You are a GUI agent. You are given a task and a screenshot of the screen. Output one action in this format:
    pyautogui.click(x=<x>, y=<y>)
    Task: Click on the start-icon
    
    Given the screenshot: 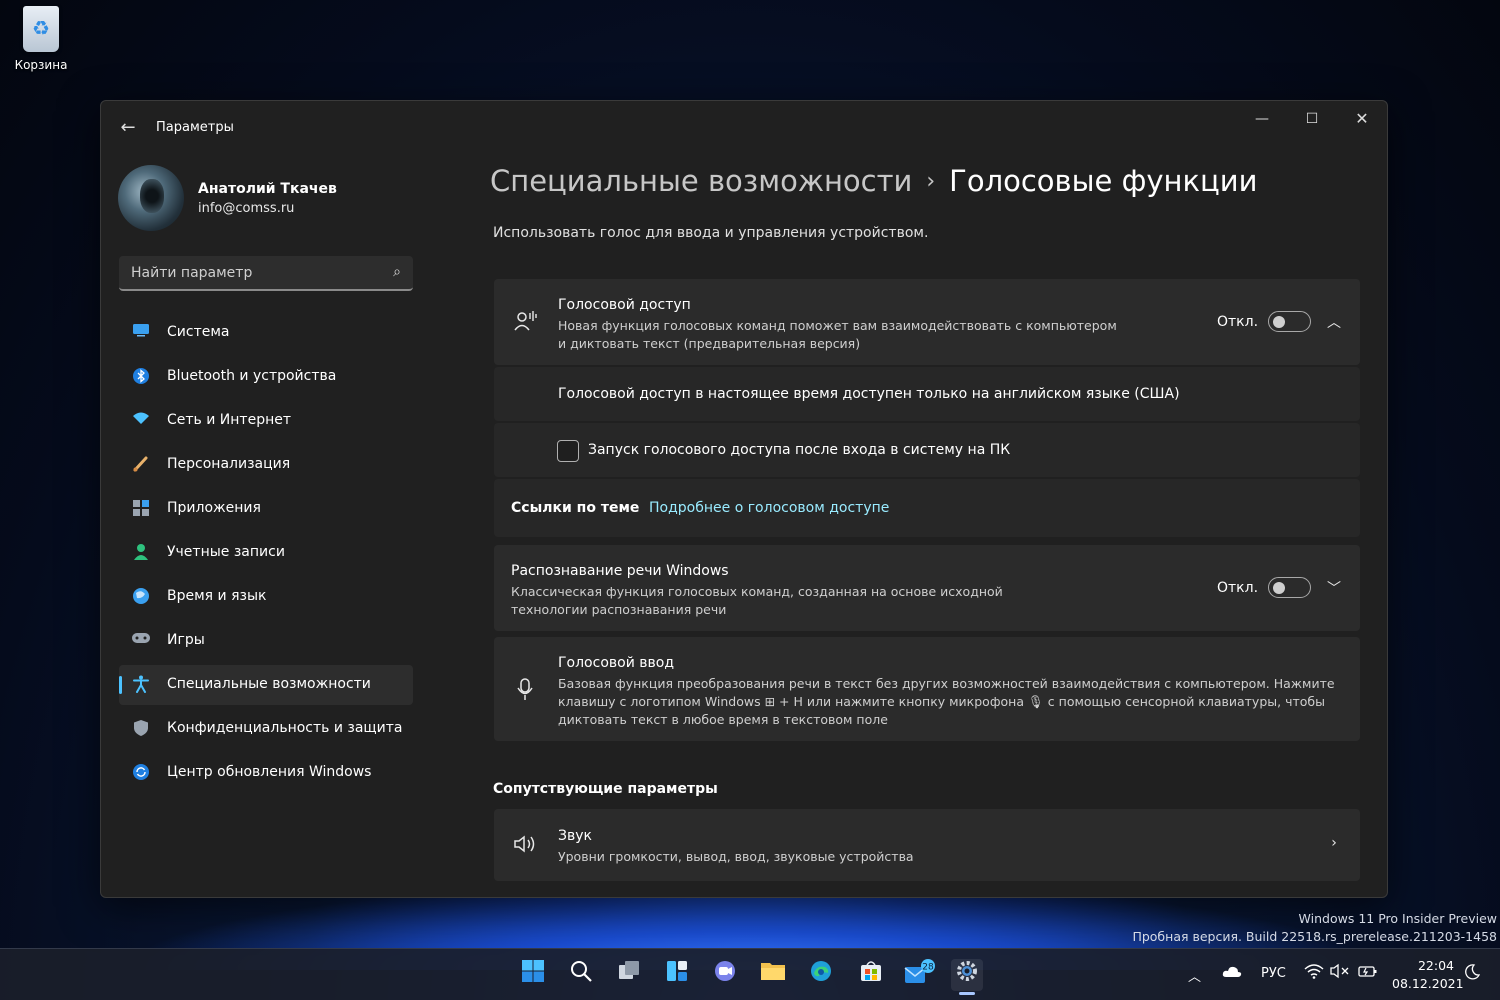 What is the action you would take?
    pyautogui.click(x=533, y=975)
    